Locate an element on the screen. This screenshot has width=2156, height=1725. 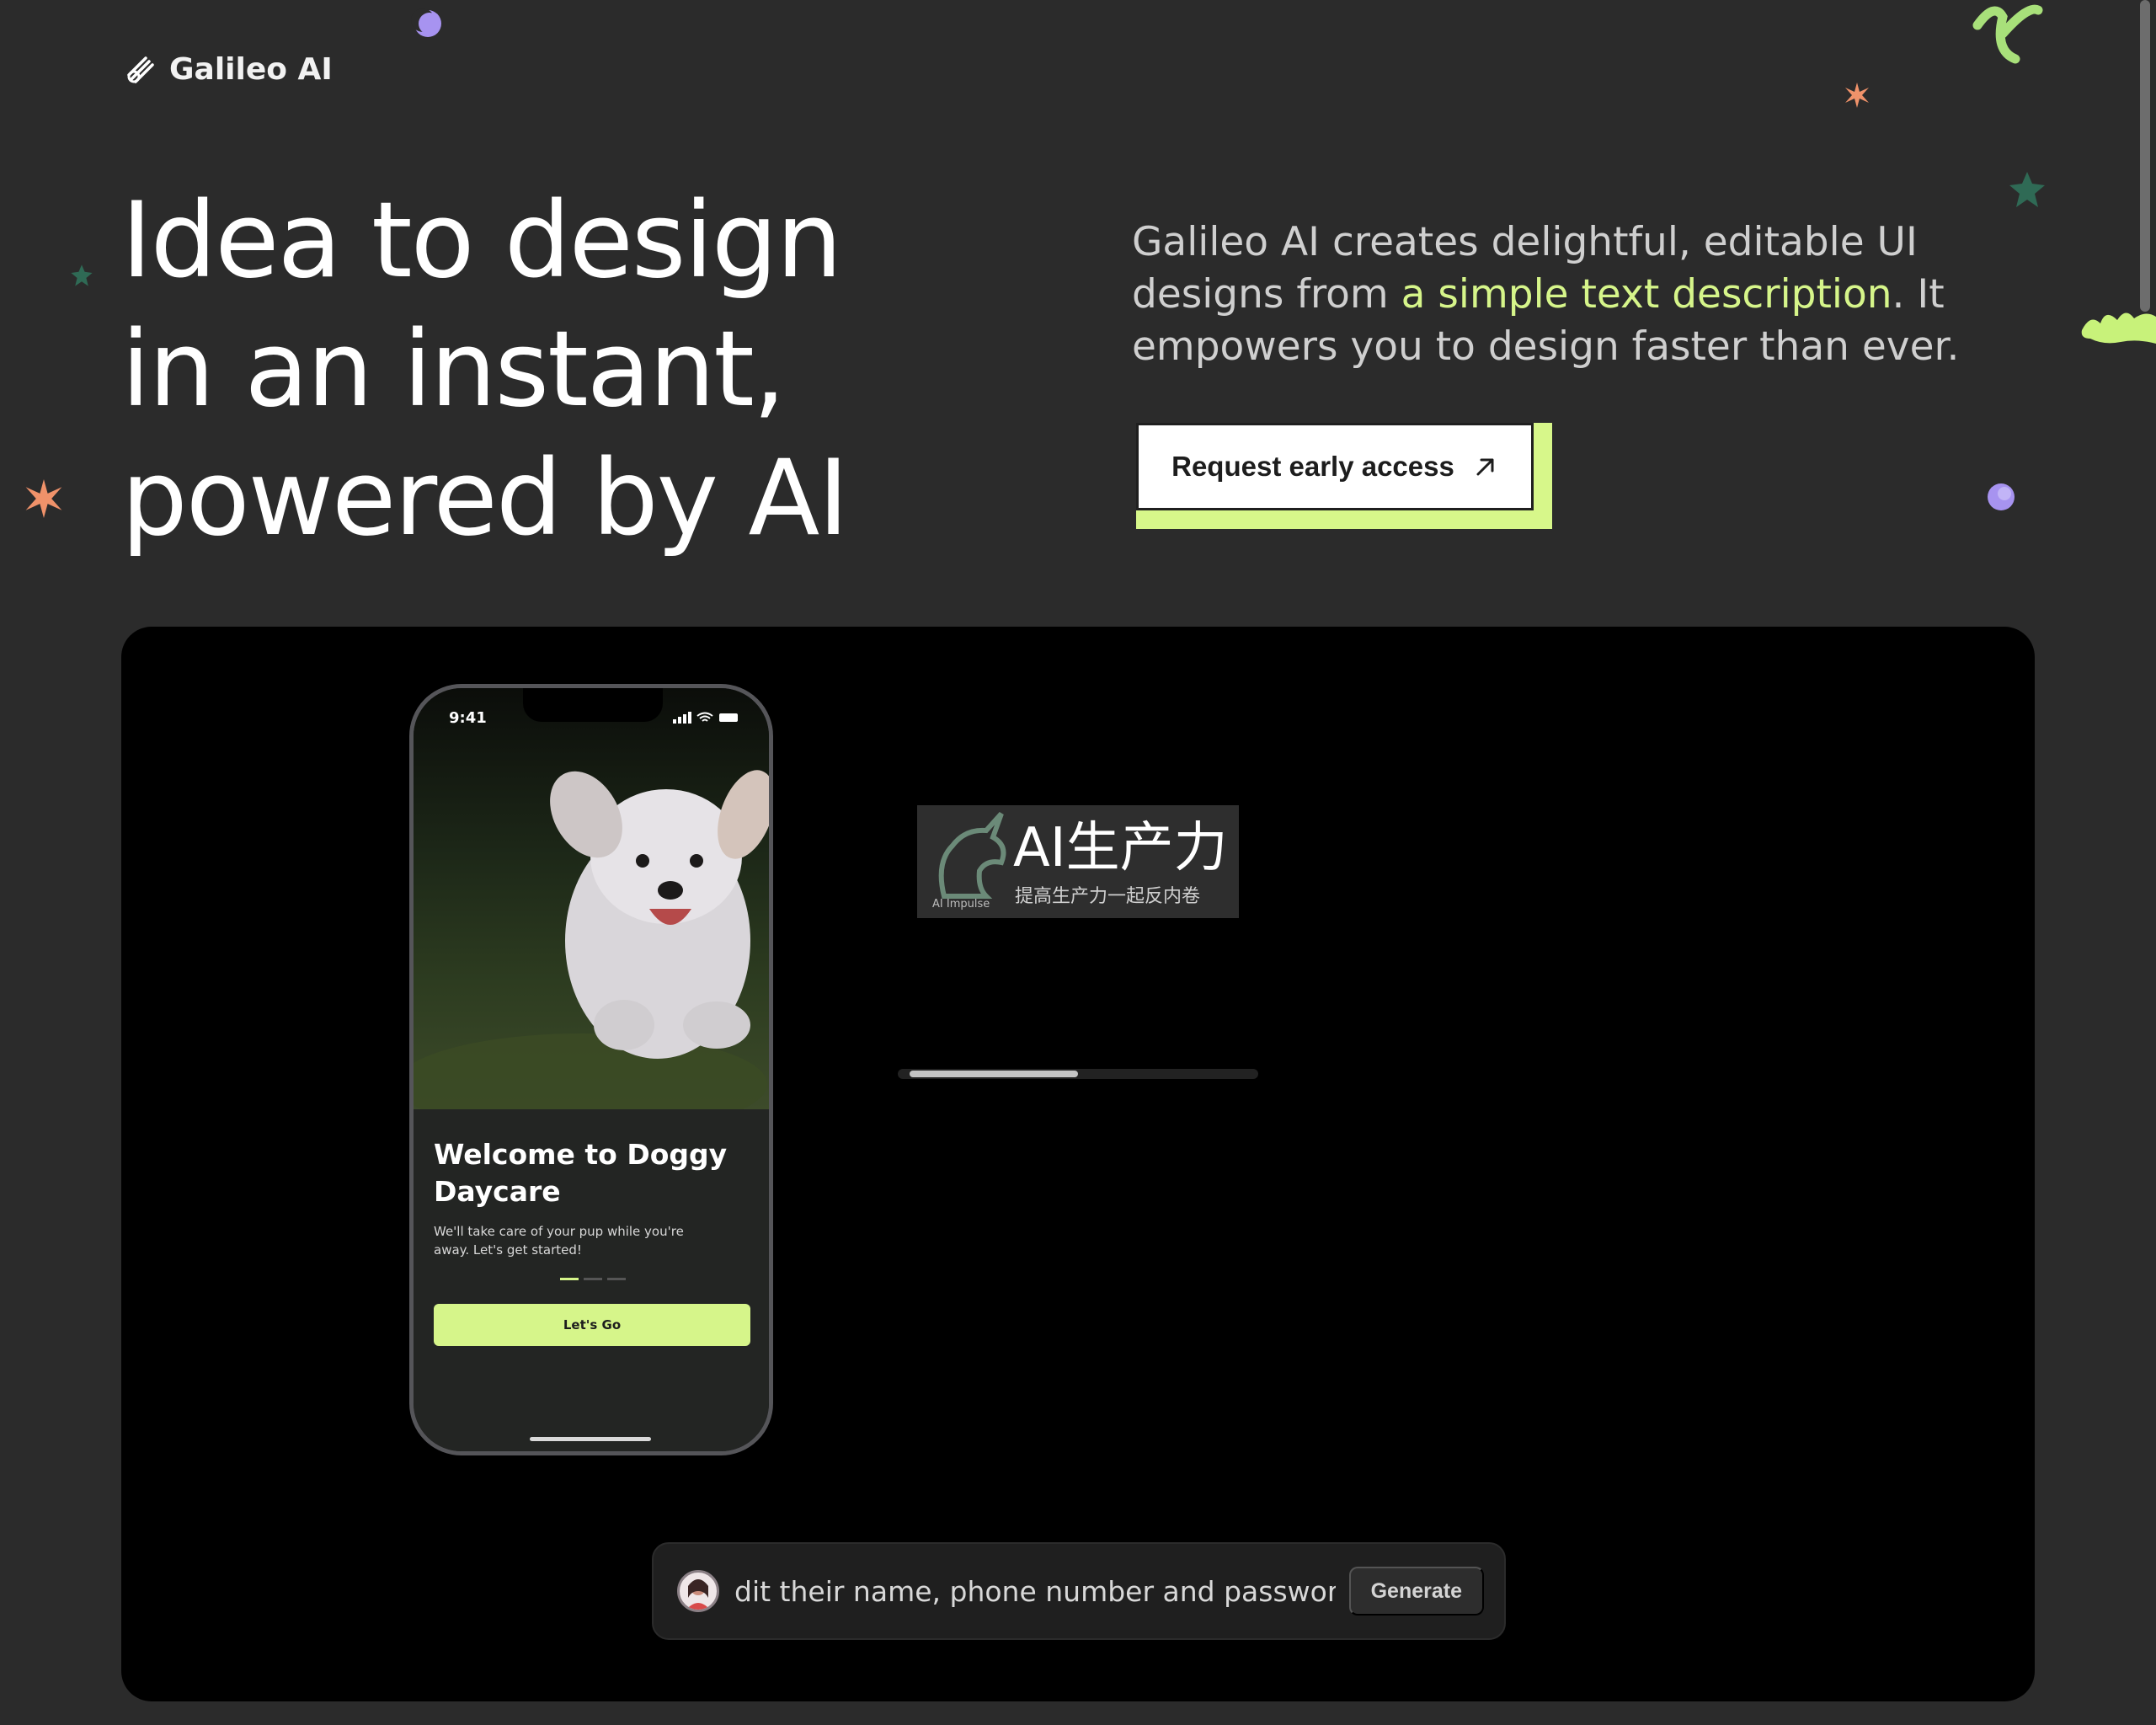
avatar is located at coordinates (698, 1591).